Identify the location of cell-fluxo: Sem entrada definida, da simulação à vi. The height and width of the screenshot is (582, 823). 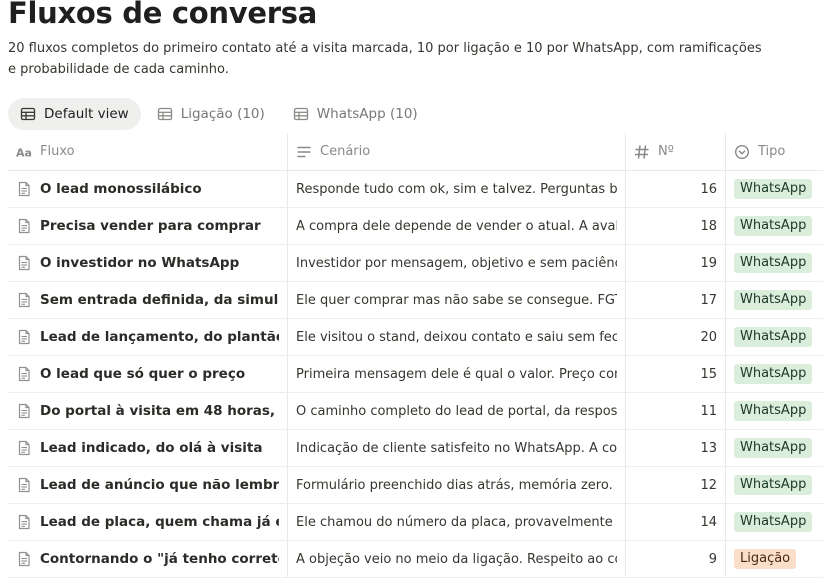
(148, 300).